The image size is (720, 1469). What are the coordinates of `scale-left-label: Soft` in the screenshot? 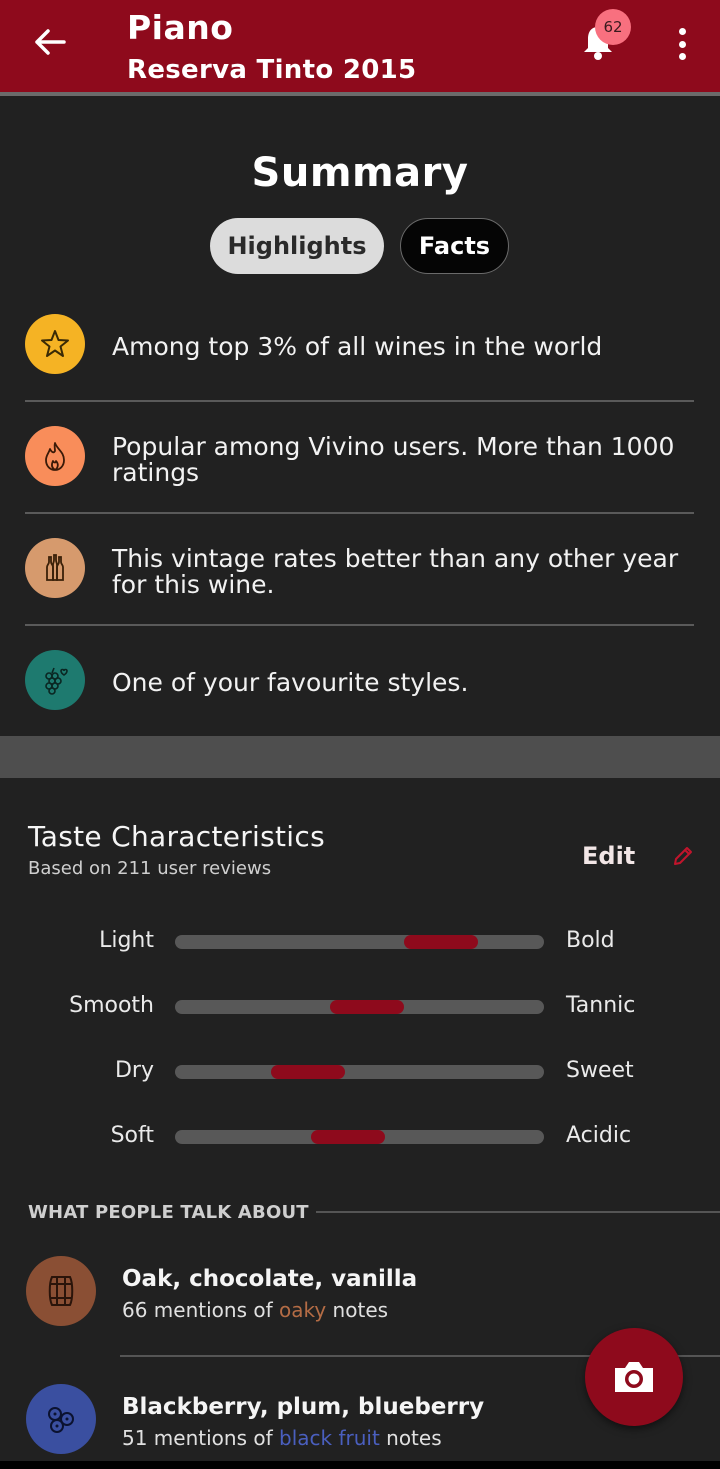 It's located at (132, 1135).